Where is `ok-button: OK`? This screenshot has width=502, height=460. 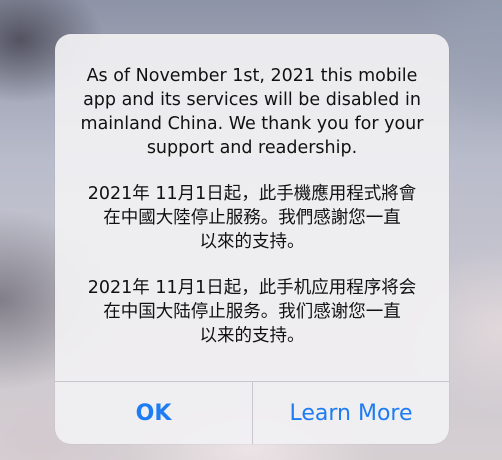 ok-button: OK is located at coordinates (153, 413).